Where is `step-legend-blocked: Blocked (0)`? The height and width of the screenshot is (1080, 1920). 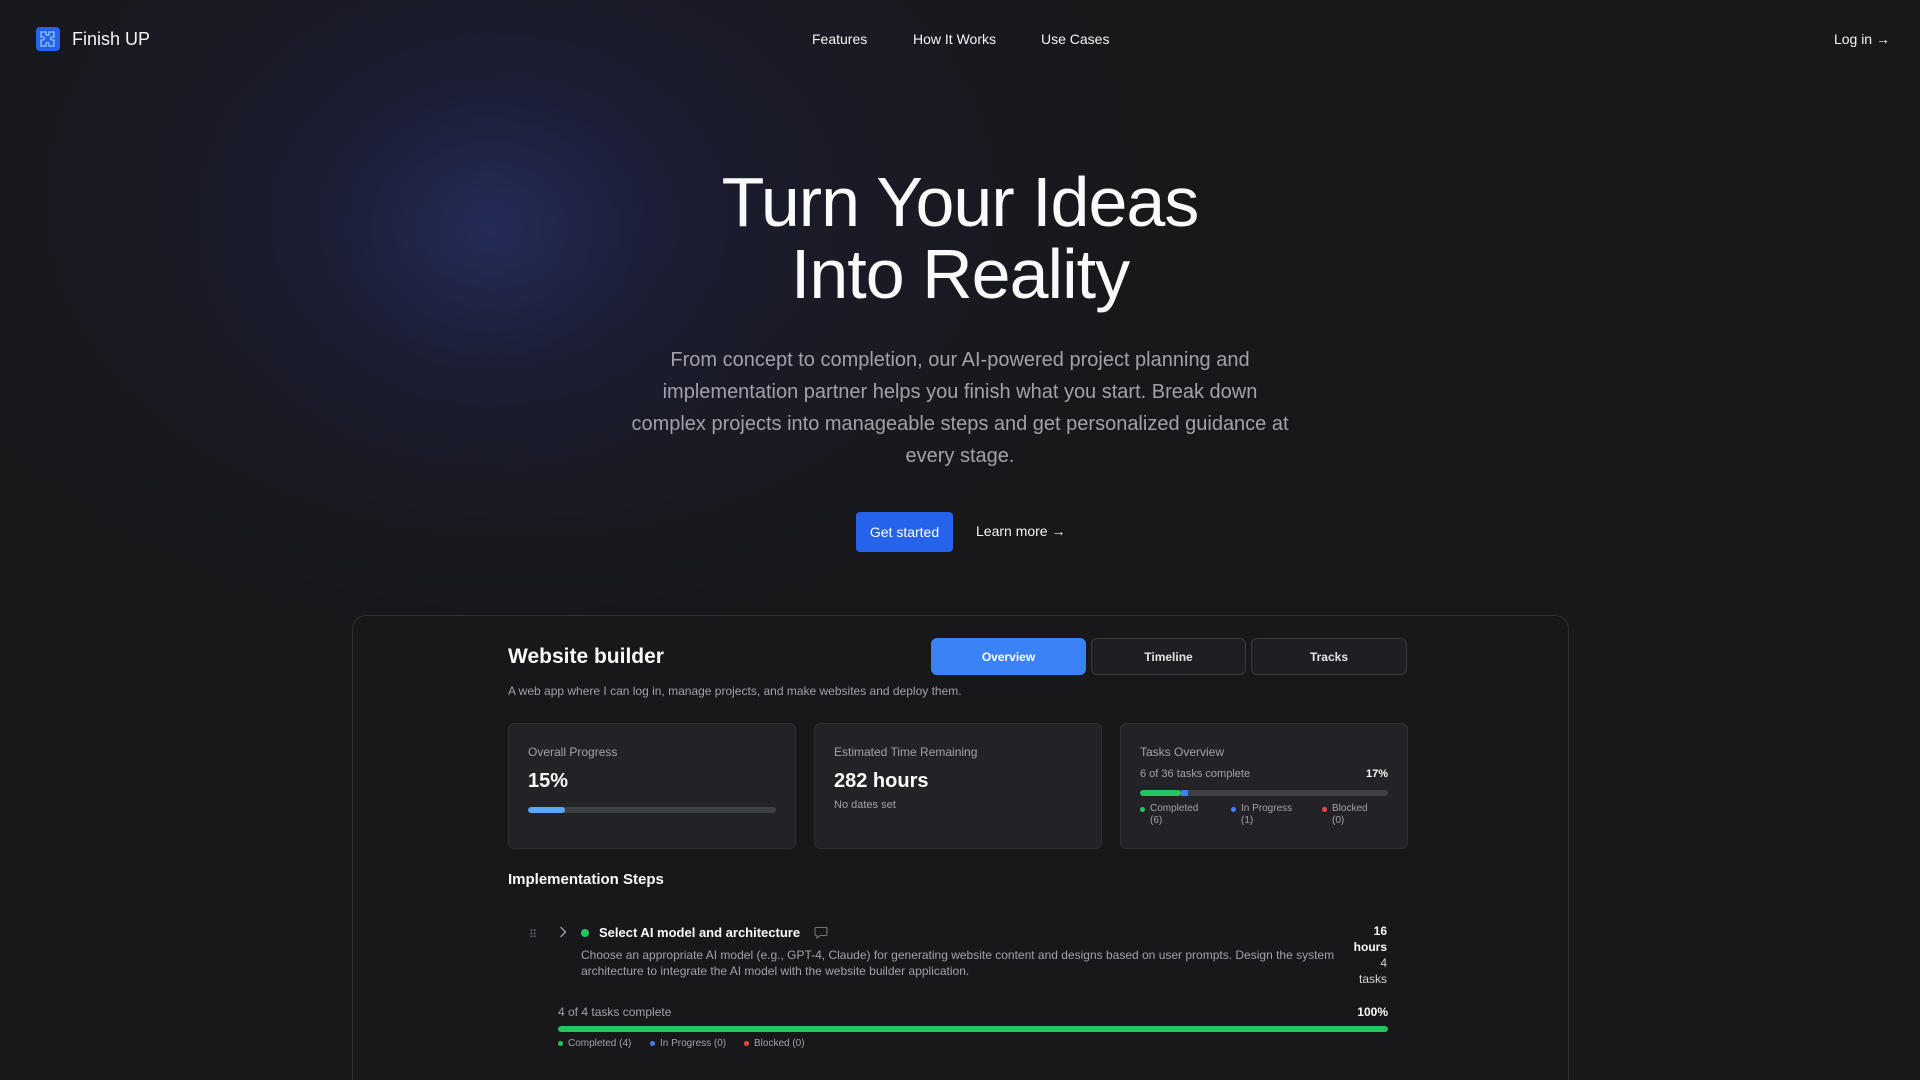 step-legend-blocked: Blocked (0) is located at coordinates (774, 1043).